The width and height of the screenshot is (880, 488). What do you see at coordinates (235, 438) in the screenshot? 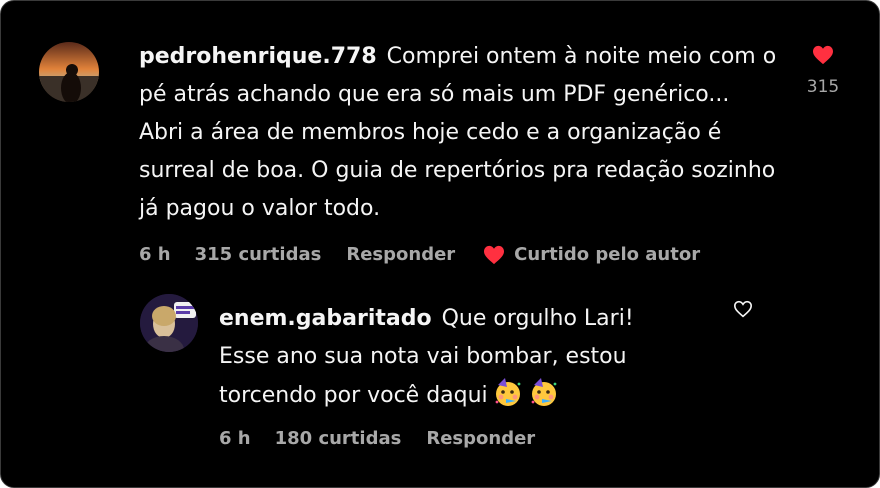
I see `reply-time: 6 h` at bounding box center [235, 438].